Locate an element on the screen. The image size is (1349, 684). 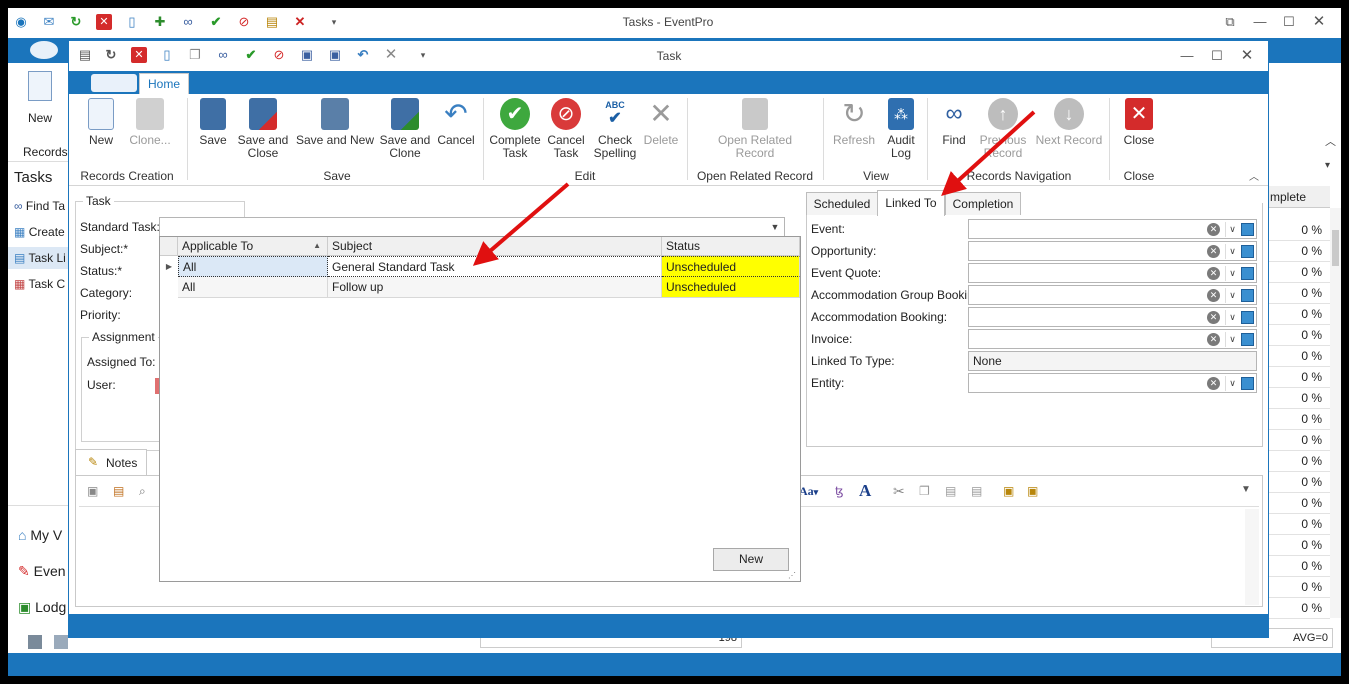
tab-linked-to: Linked To is located at coordinates (911, 203).